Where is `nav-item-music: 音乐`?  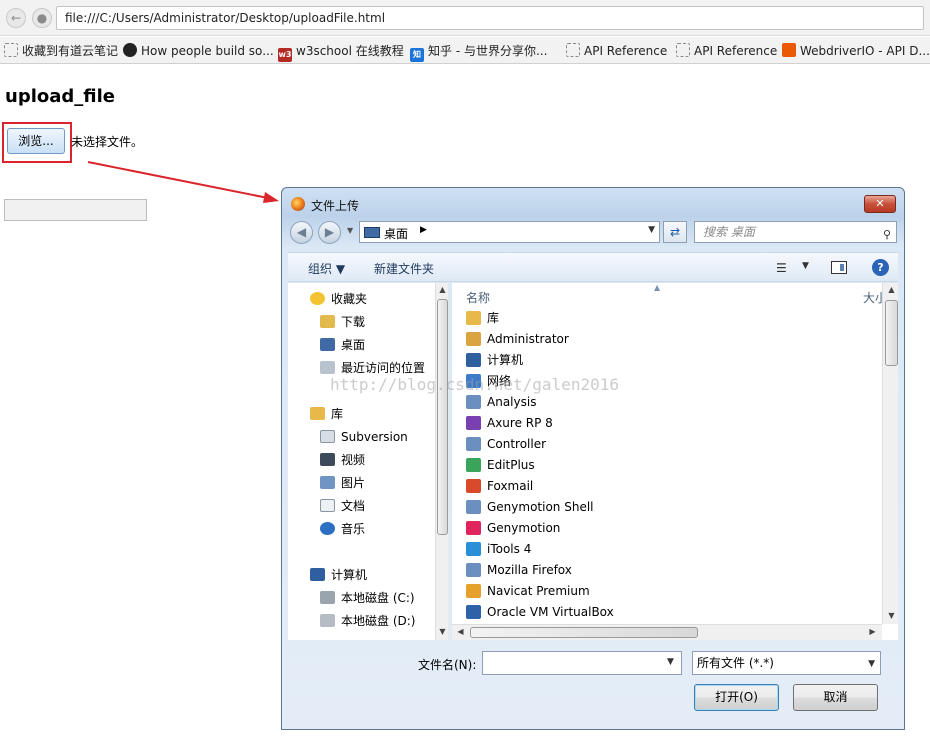
nav-item-music: 音乐 is located at coordinates (342, 529).